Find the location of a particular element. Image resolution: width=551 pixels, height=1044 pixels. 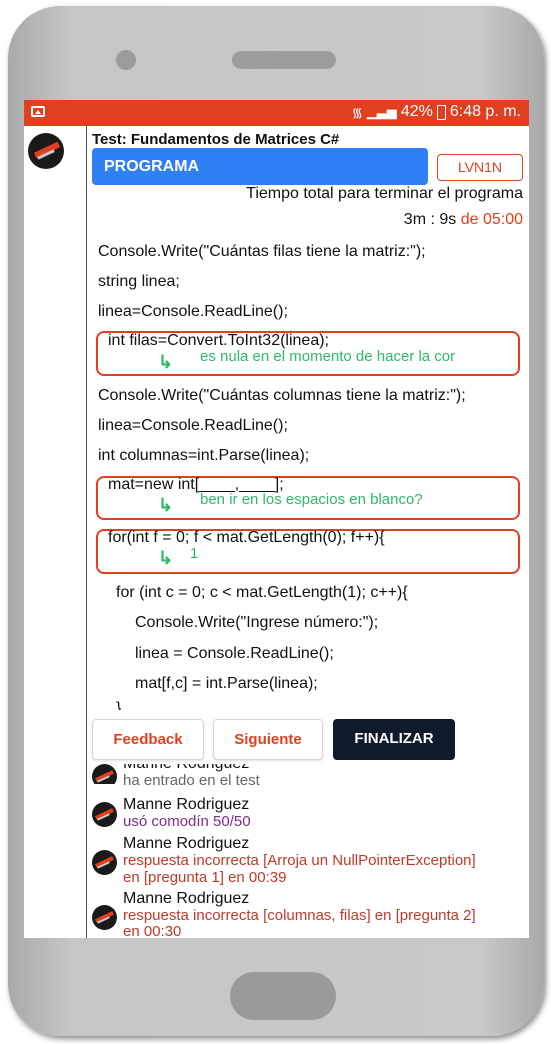

log-message: en 00:30 is located at coordinates (152, 930).